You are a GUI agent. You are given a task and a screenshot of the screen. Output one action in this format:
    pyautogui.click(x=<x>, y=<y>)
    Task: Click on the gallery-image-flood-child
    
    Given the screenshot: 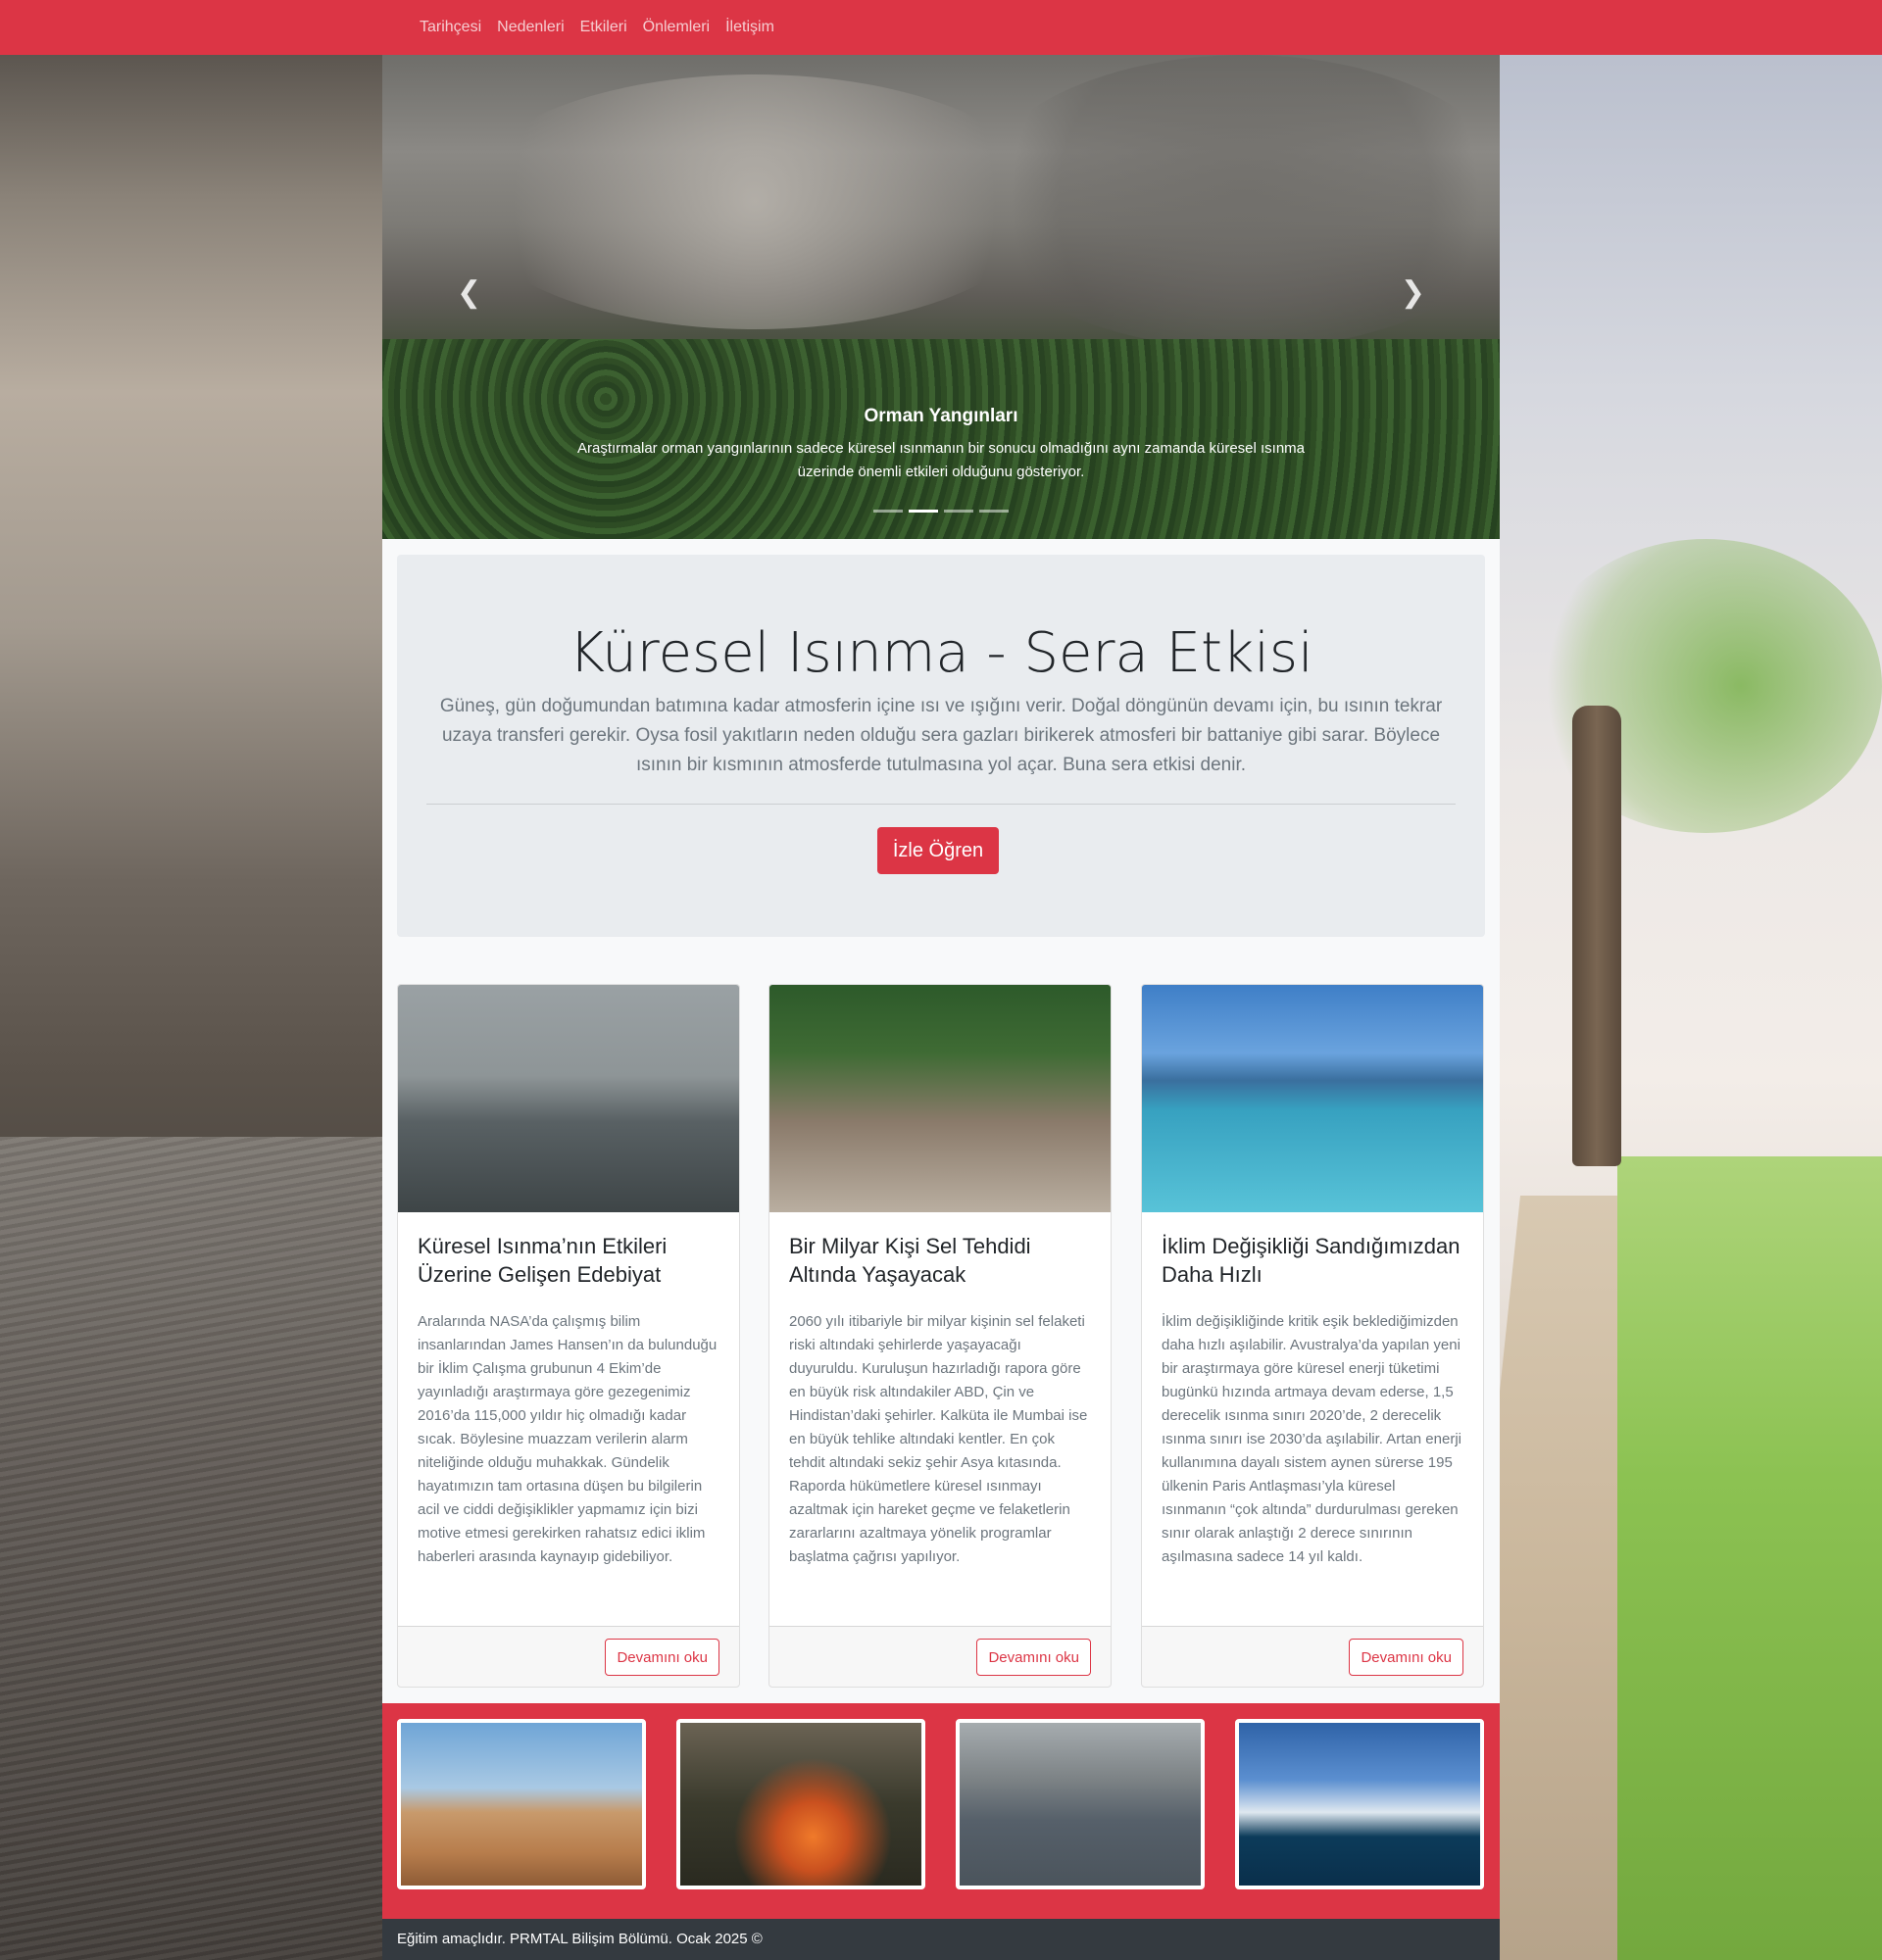 What is the action you would take?
    pyautogui.click(x=1081, y=1804)
    